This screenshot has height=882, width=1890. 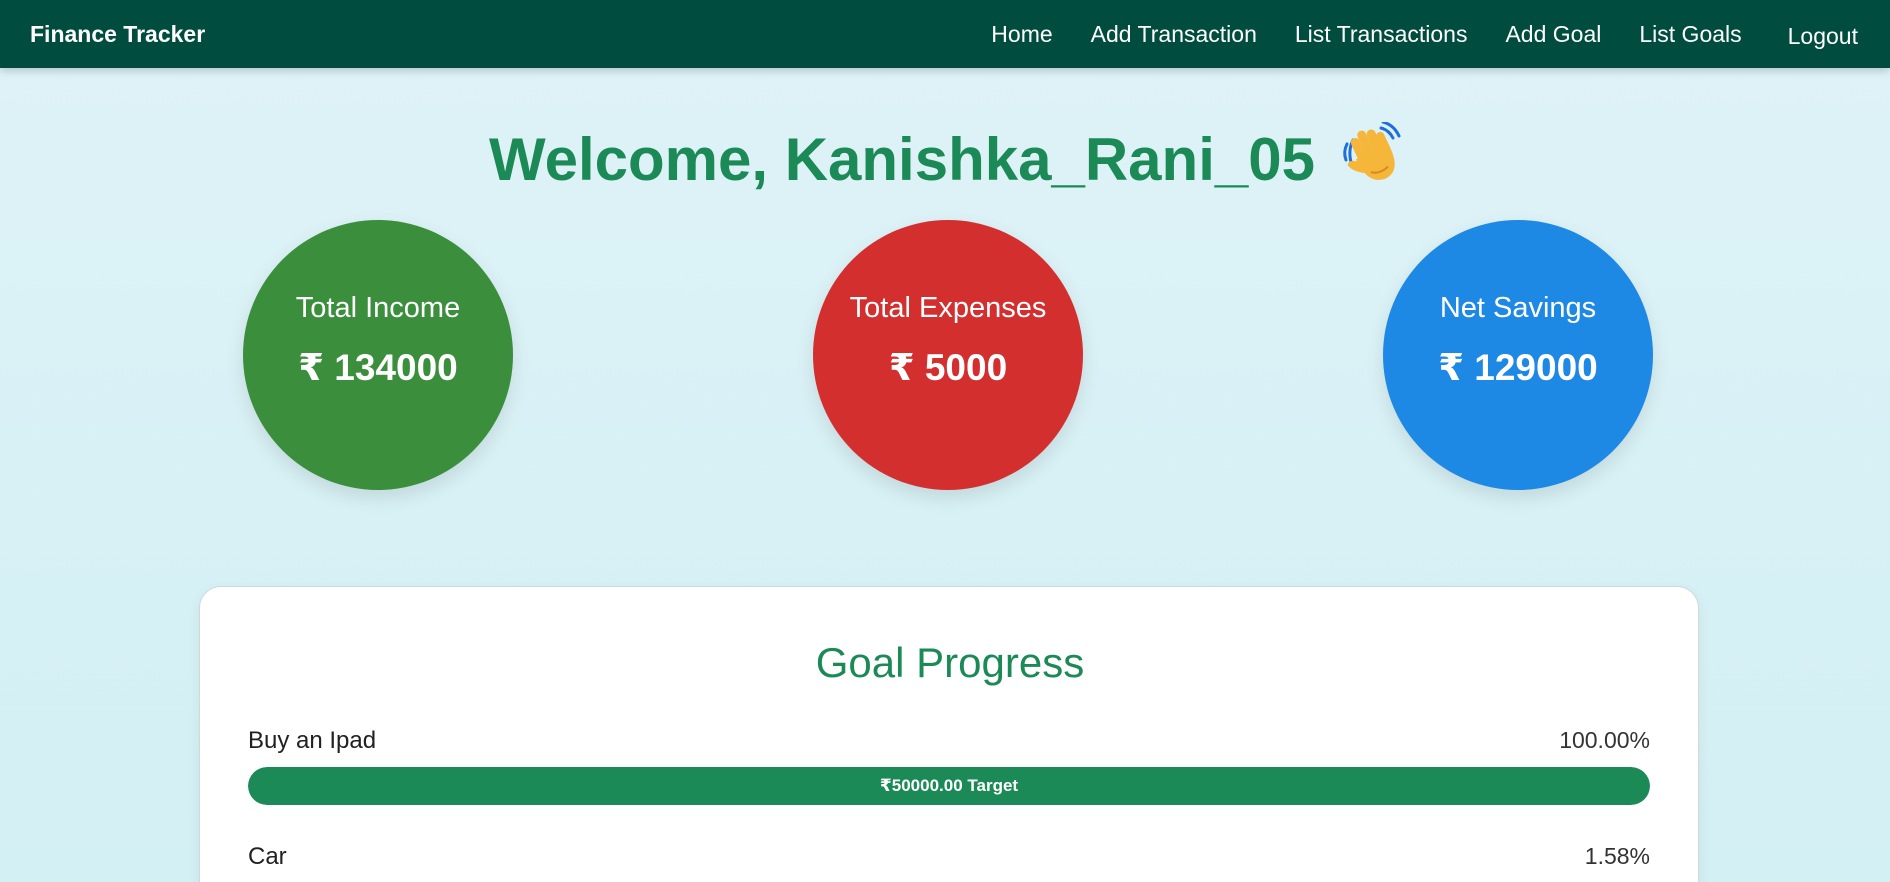 I want to click on goal-progress-bar: ₹50000.00 Target, so click(x=949, y=786).